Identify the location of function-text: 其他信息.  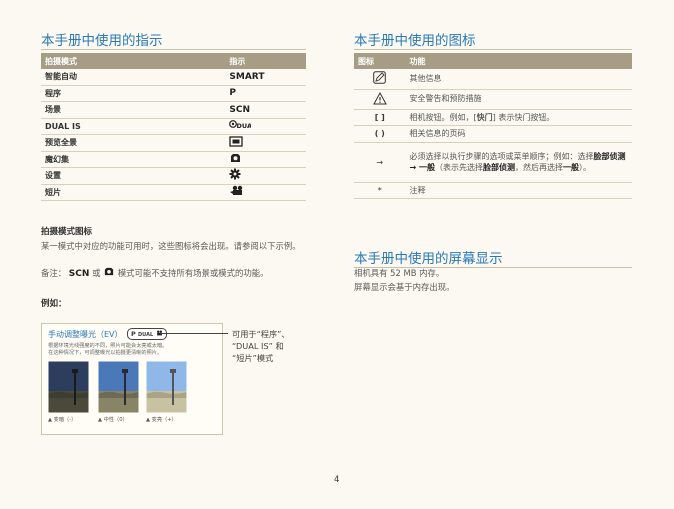
(518, 79).